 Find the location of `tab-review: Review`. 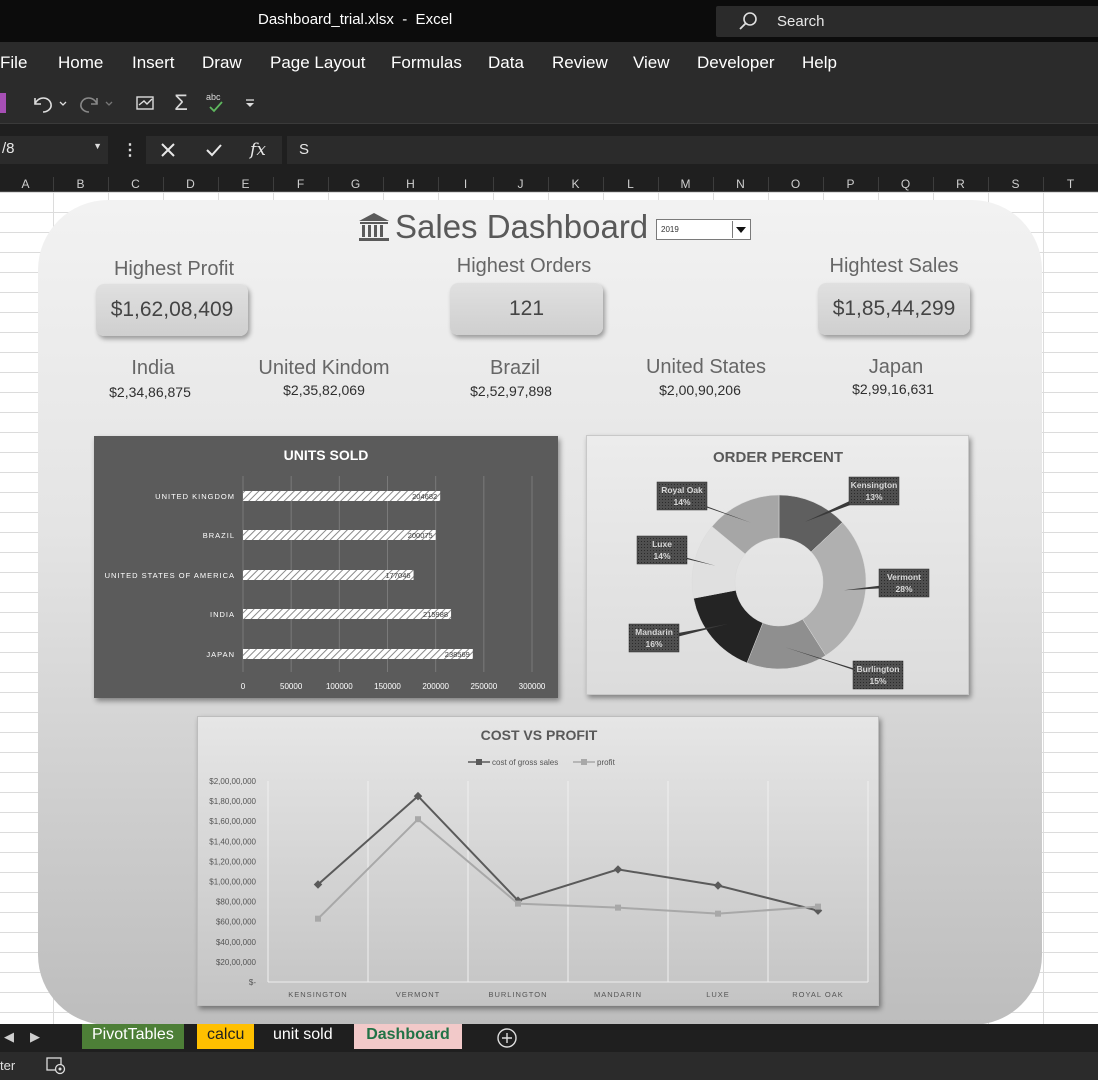

tab-review: Review is located at coordinates (580, 63).